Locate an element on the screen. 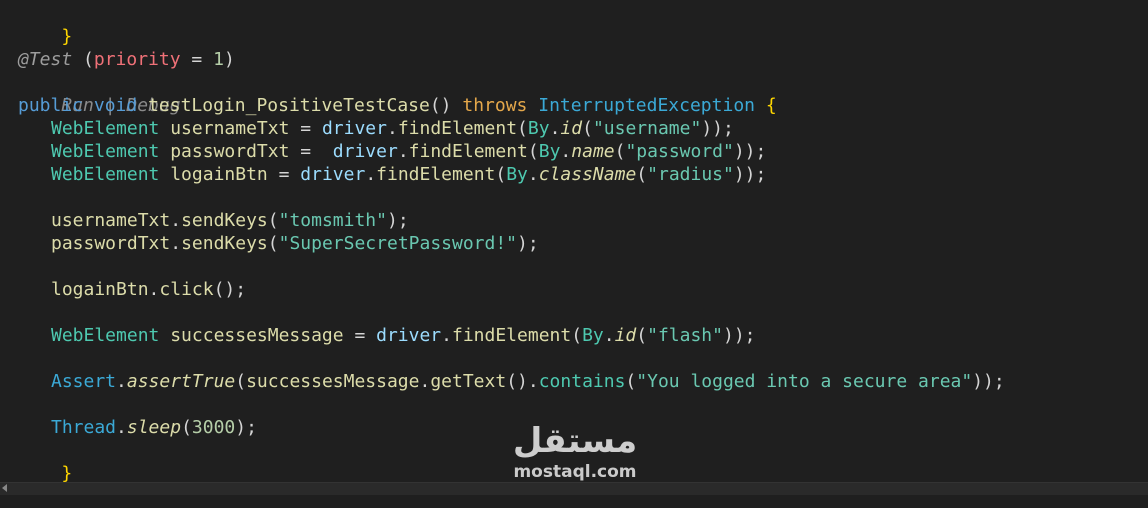  mostaql-watermark: مستقل mostaql.com is located at coordinates (575, 453).